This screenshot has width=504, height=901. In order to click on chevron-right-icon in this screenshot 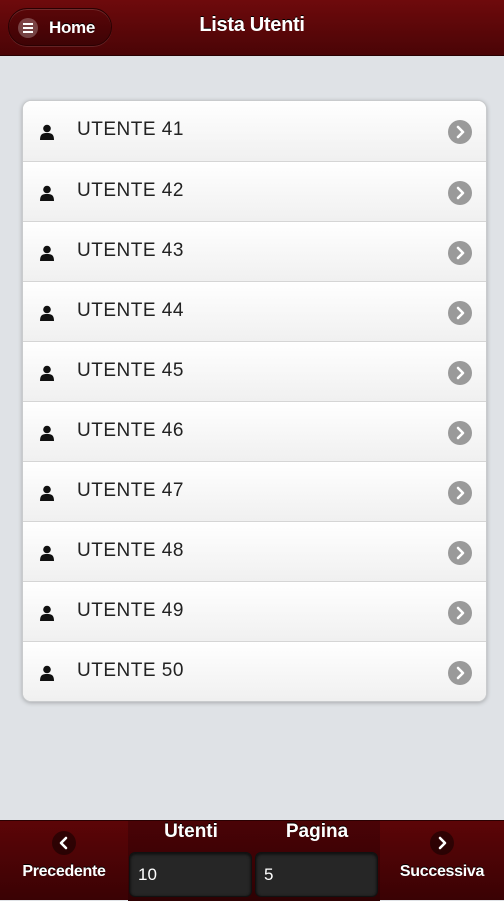, I will do `click(442, 843)`.